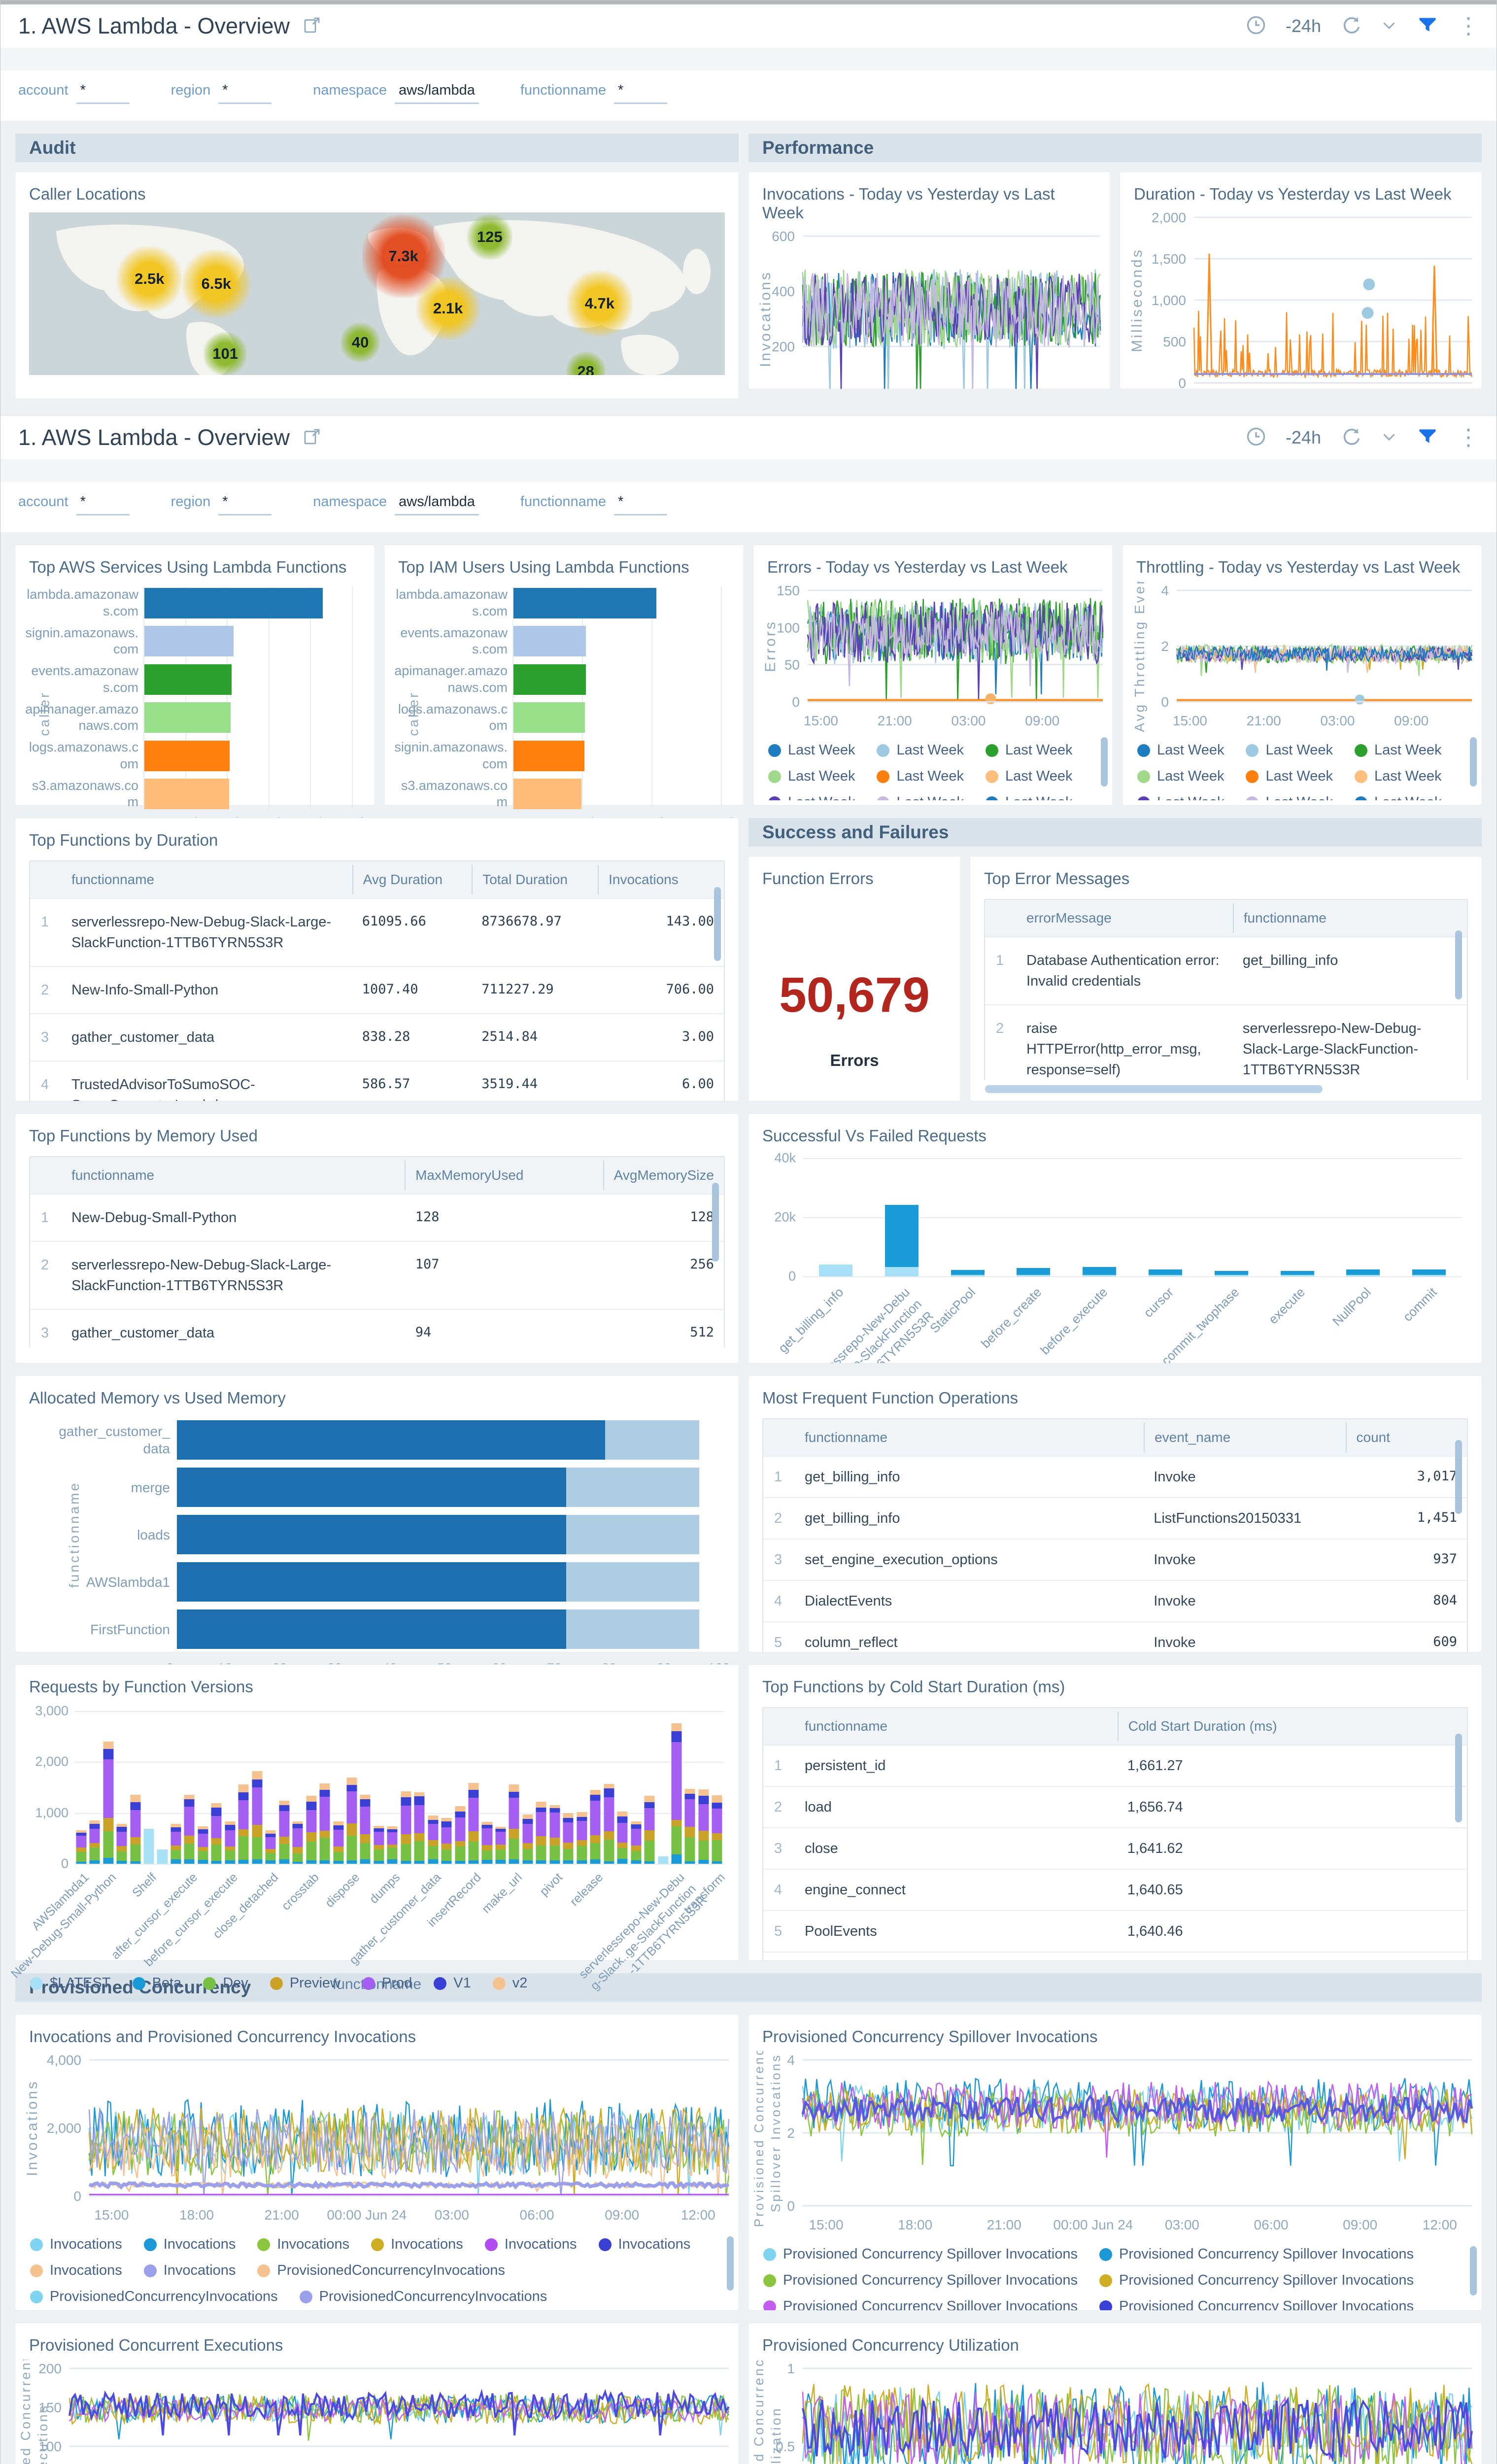 This screenshot has width=1497, height=2464. Describe the element at coordinates (1115, 1559) in the screenshot. I see `table-row: 3 set_engine_execution_options Invoke 937` at that location.